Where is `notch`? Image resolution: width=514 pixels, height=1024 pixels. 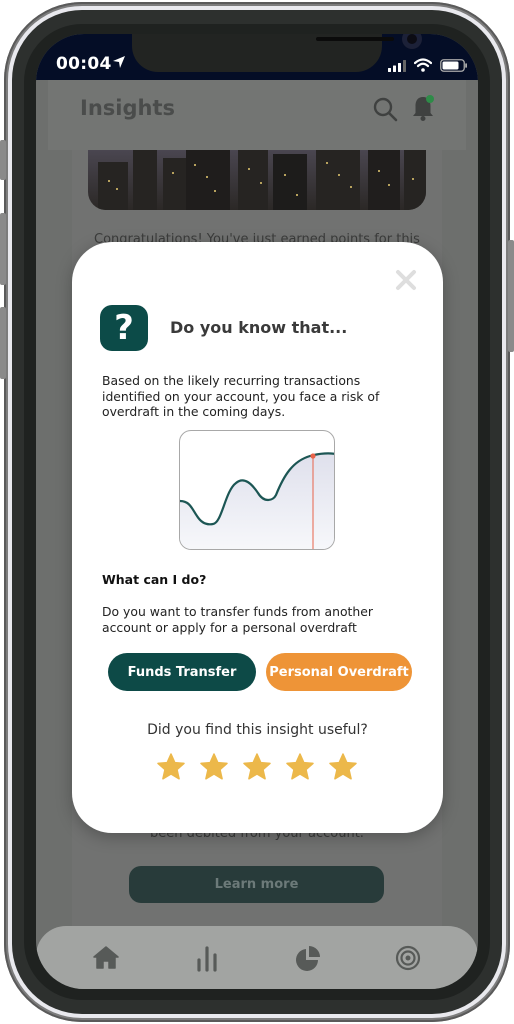 notch is located at coordinates (277, 53).